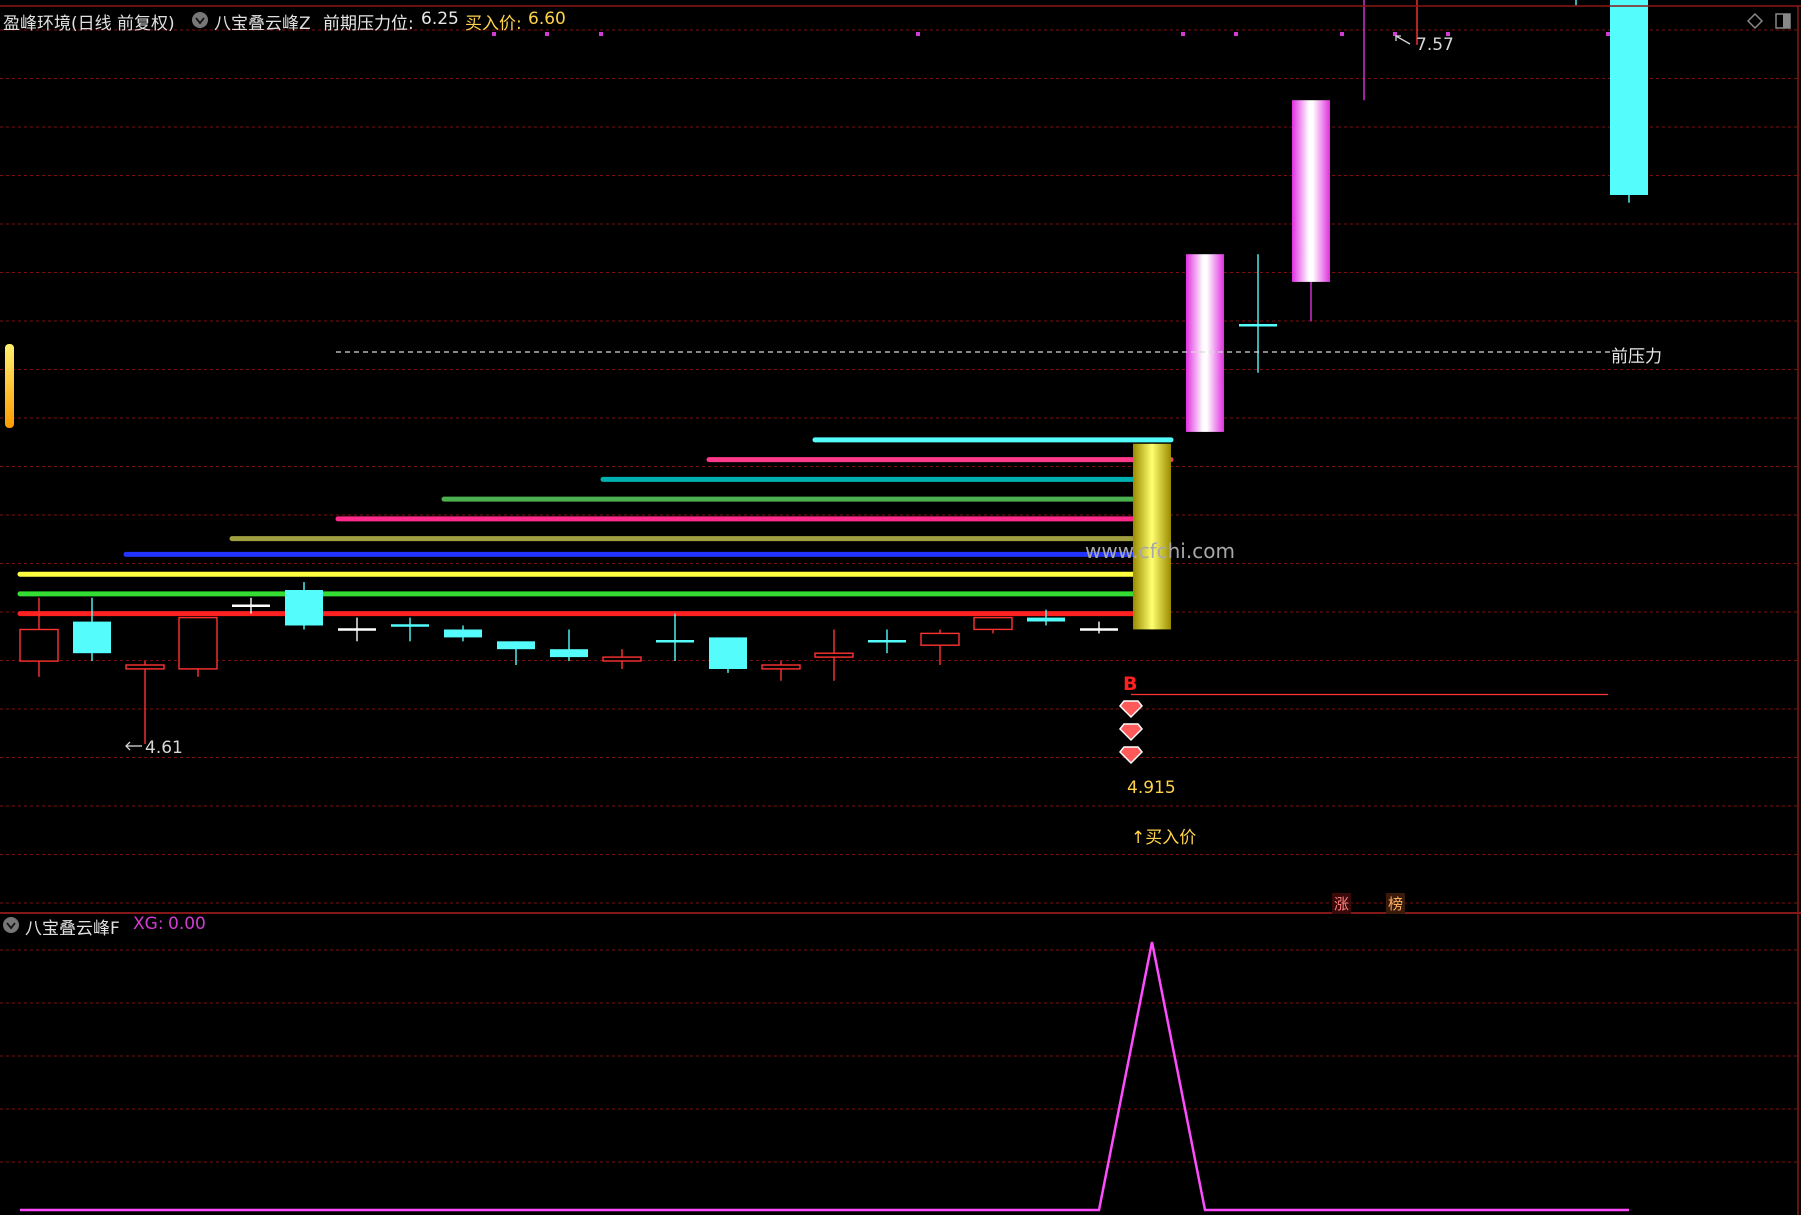 Image resolution: width=1801 pixels, height=1215 pixels. What do you see at coordinates (1783, 21) in the screenshot?
I see `window-restore-icon` at bounding box center [1783, 21].